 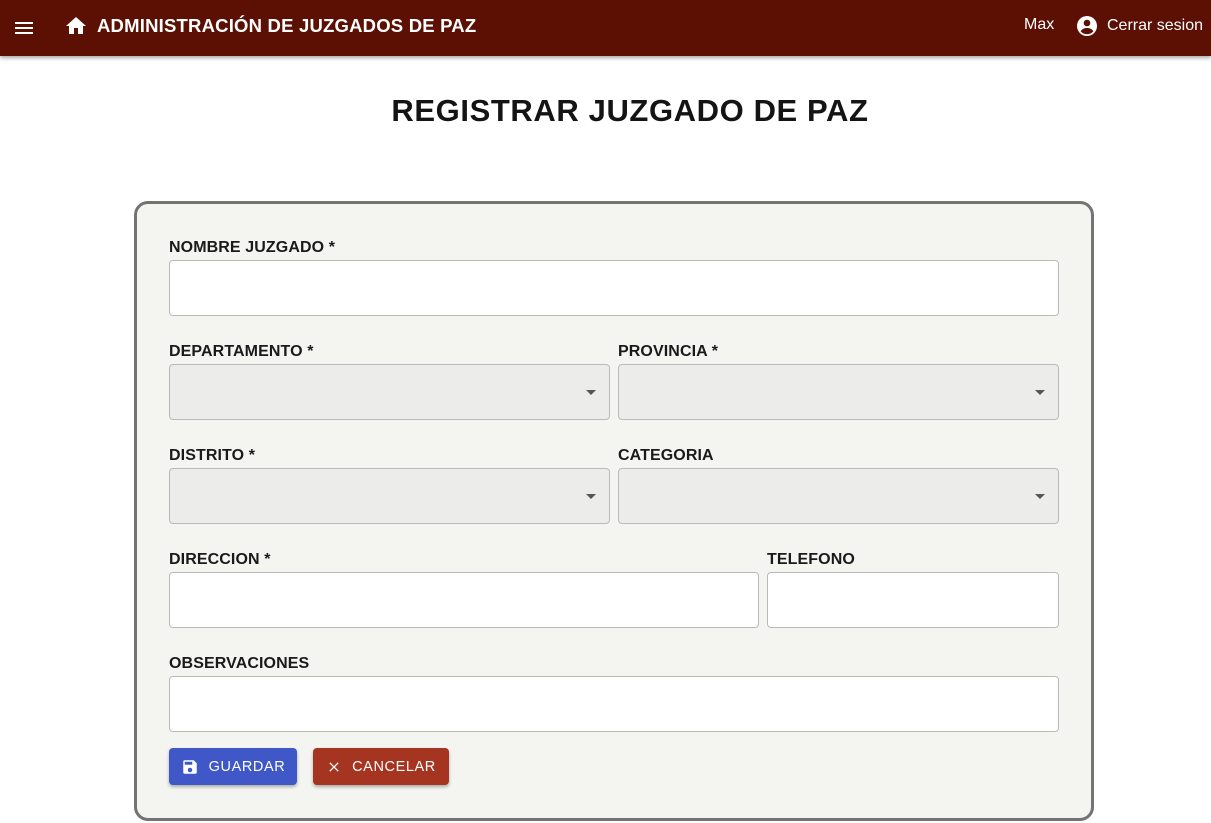 What do you see at coordinates (389, 496) in the screenshot?
I see `distrito-select` at bounding box center [389, 496].